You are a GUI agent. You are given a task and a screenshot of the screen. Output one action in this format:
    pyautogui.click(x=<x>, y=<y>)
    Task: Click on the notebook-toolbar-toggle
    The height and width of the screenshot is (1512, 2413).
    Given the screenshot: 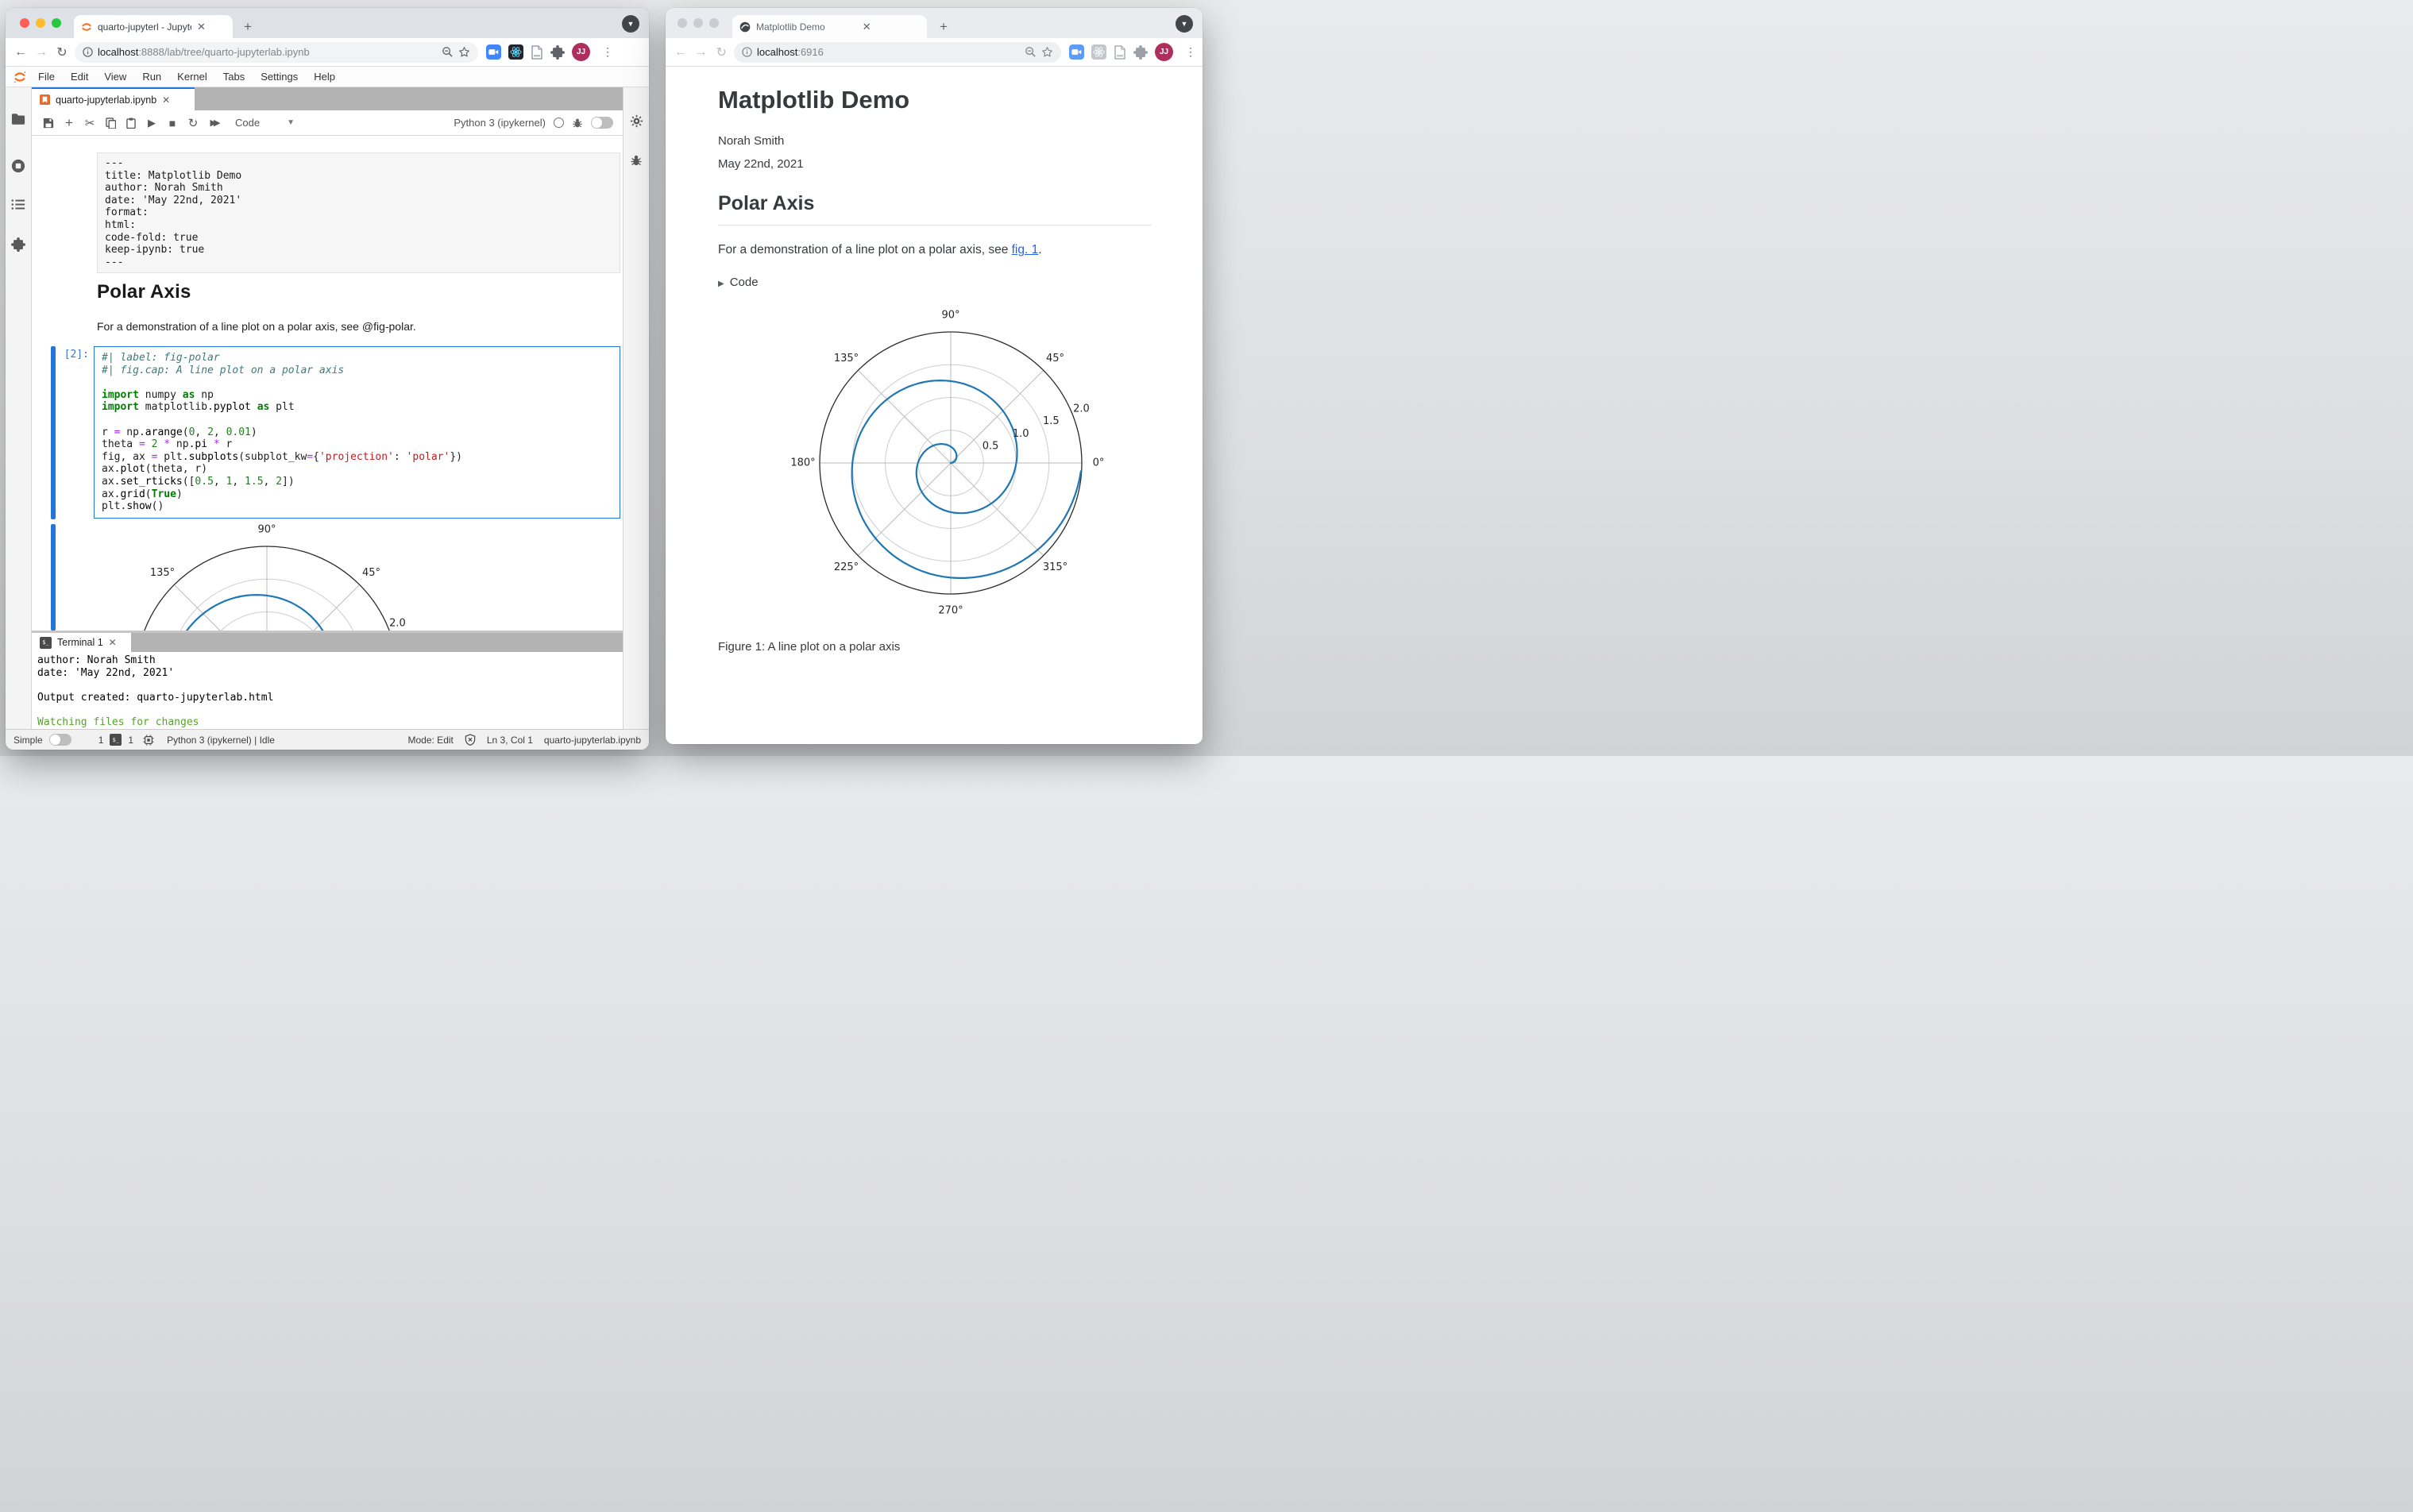 What is the action you would take?
    pyautogui.click(x=602, y=123)
    